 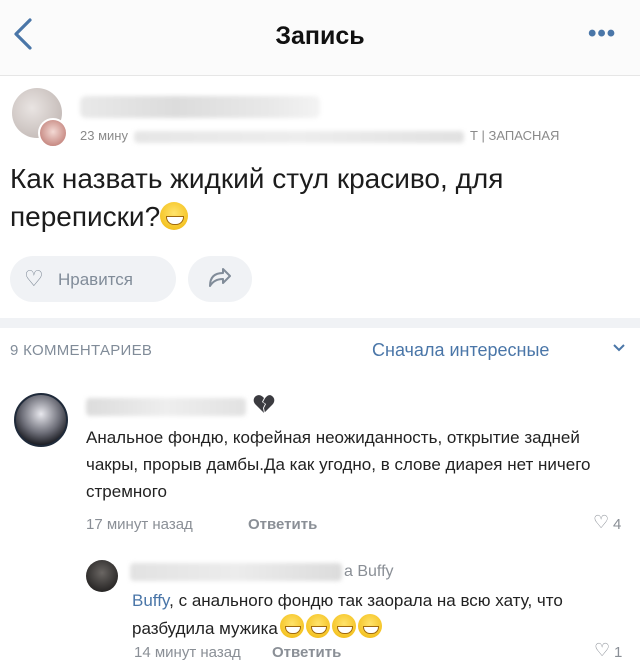 I want to click on comment-like-count: 4, so click(x=617, y=524).